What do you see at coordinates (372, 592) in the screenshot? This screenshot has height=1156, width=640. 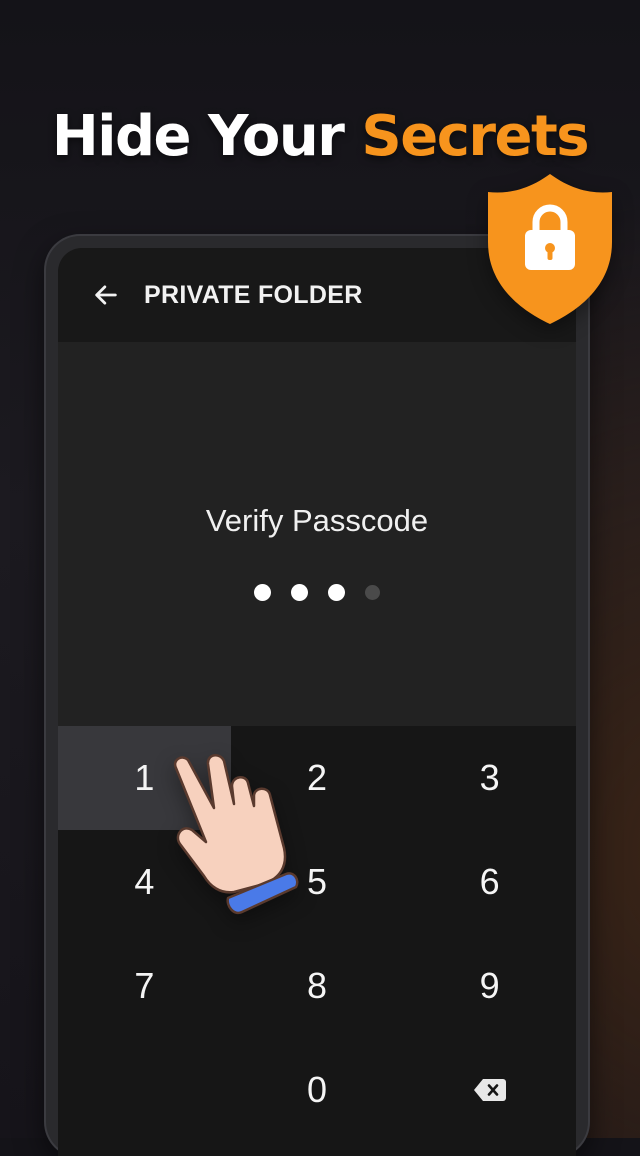 I see `passcode-dot-empty` at bounding box center [372, 592].